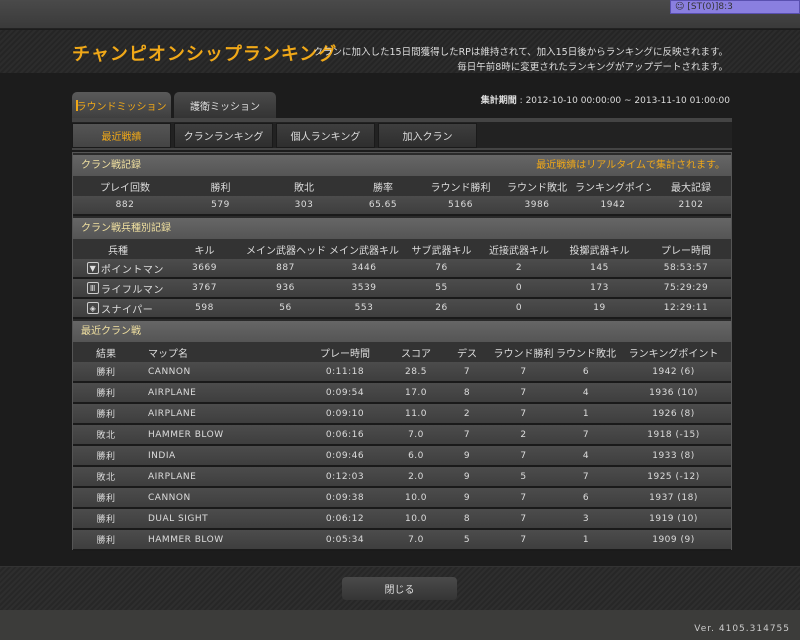  Describe the element at coordinates (467, 392) in the screenshot. I see `table-cell: 8` at that location.